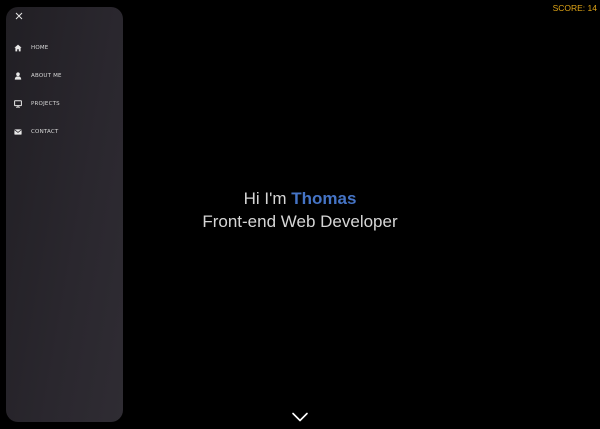 This screenshot has width=600, height=429. I want to click on score-label: SCORE:, so click(569, 8).